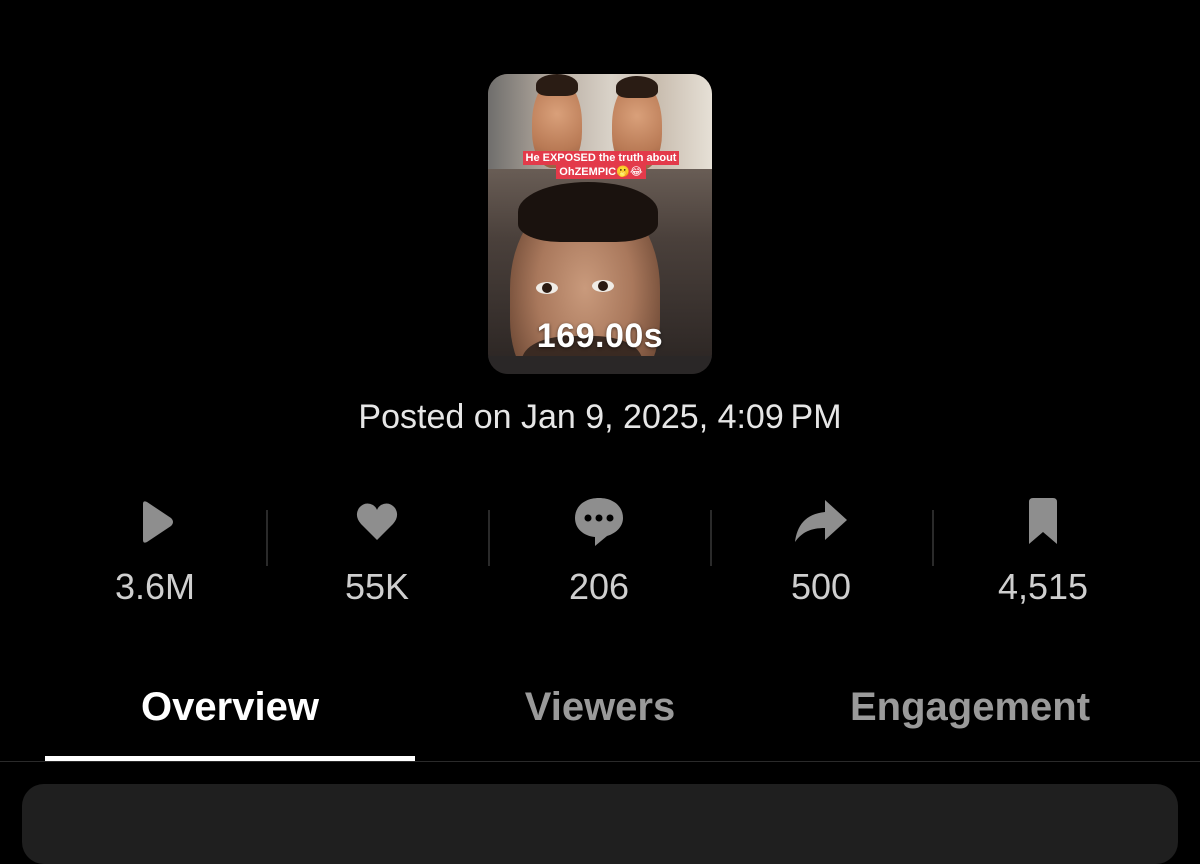 The width and height of the screenshot is (1200, 864). Describe the element at coordinates (230, 716) in the screenshot. I see `tab-overview: Overview` at that location.